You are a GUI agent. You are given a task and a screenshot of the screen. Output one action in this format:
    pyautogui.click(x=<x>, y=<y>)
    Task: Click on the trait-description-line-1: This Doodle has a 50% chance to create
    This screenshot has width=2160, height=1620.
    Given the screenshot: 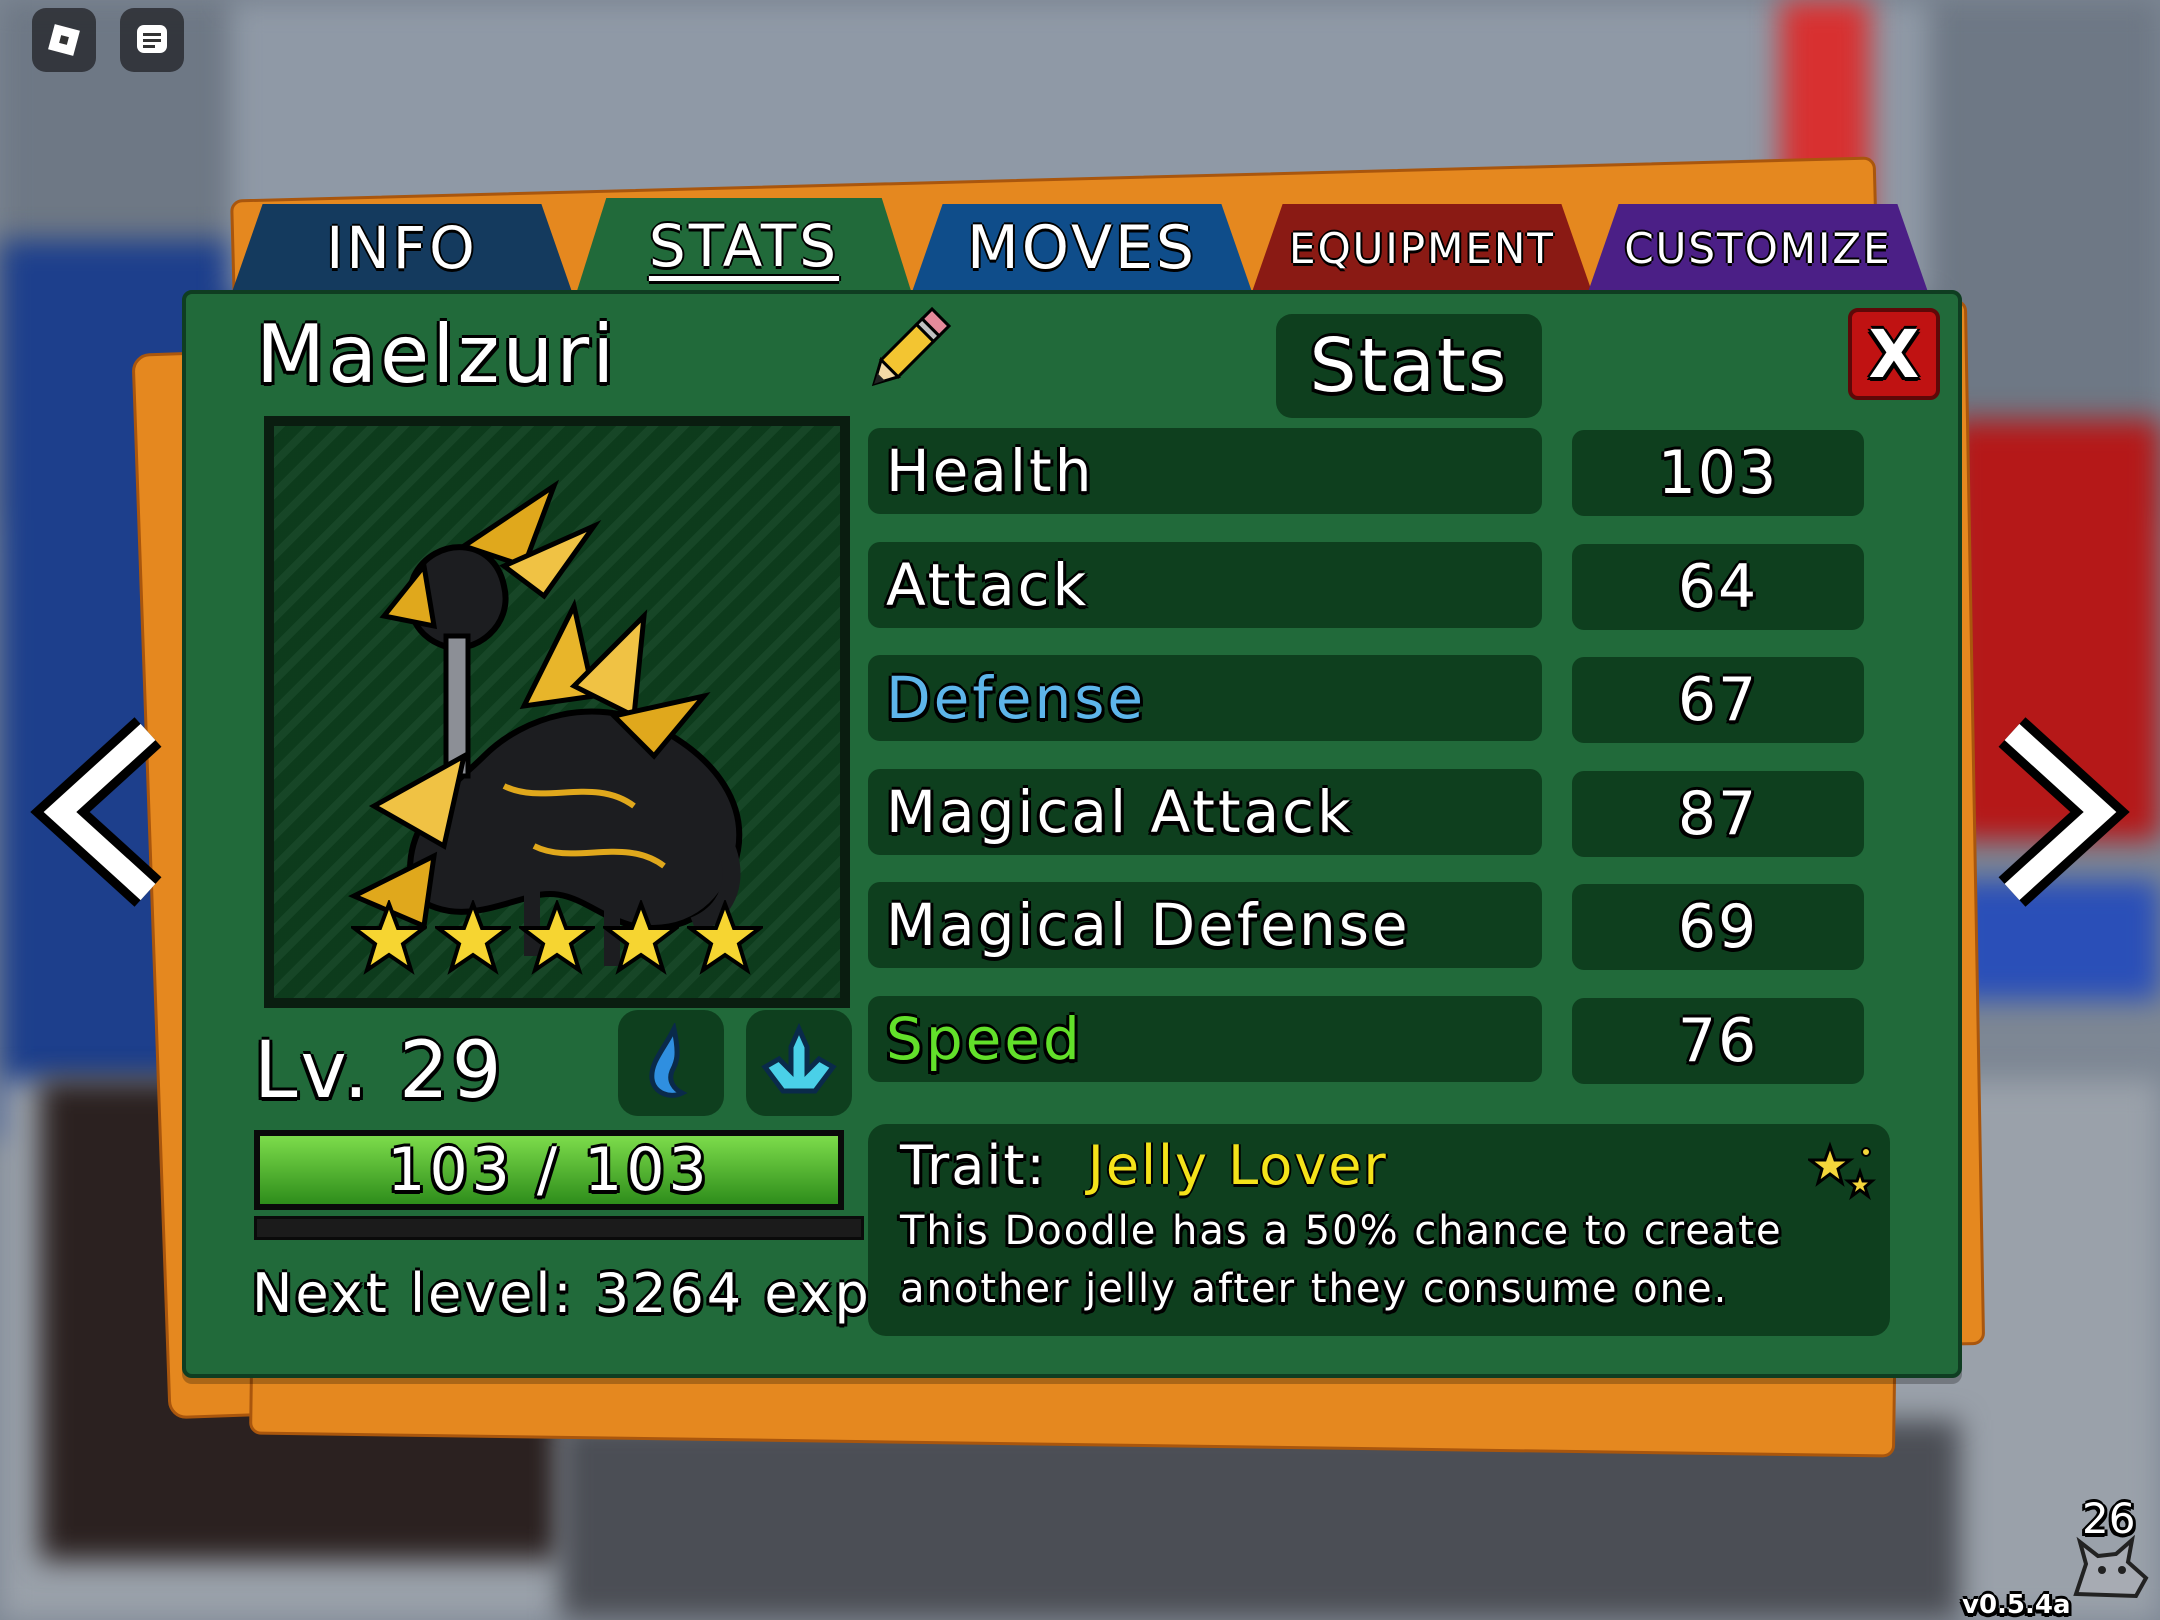 What is the action you would take?
    pyautogui.click(x=1341, y=1231)
    